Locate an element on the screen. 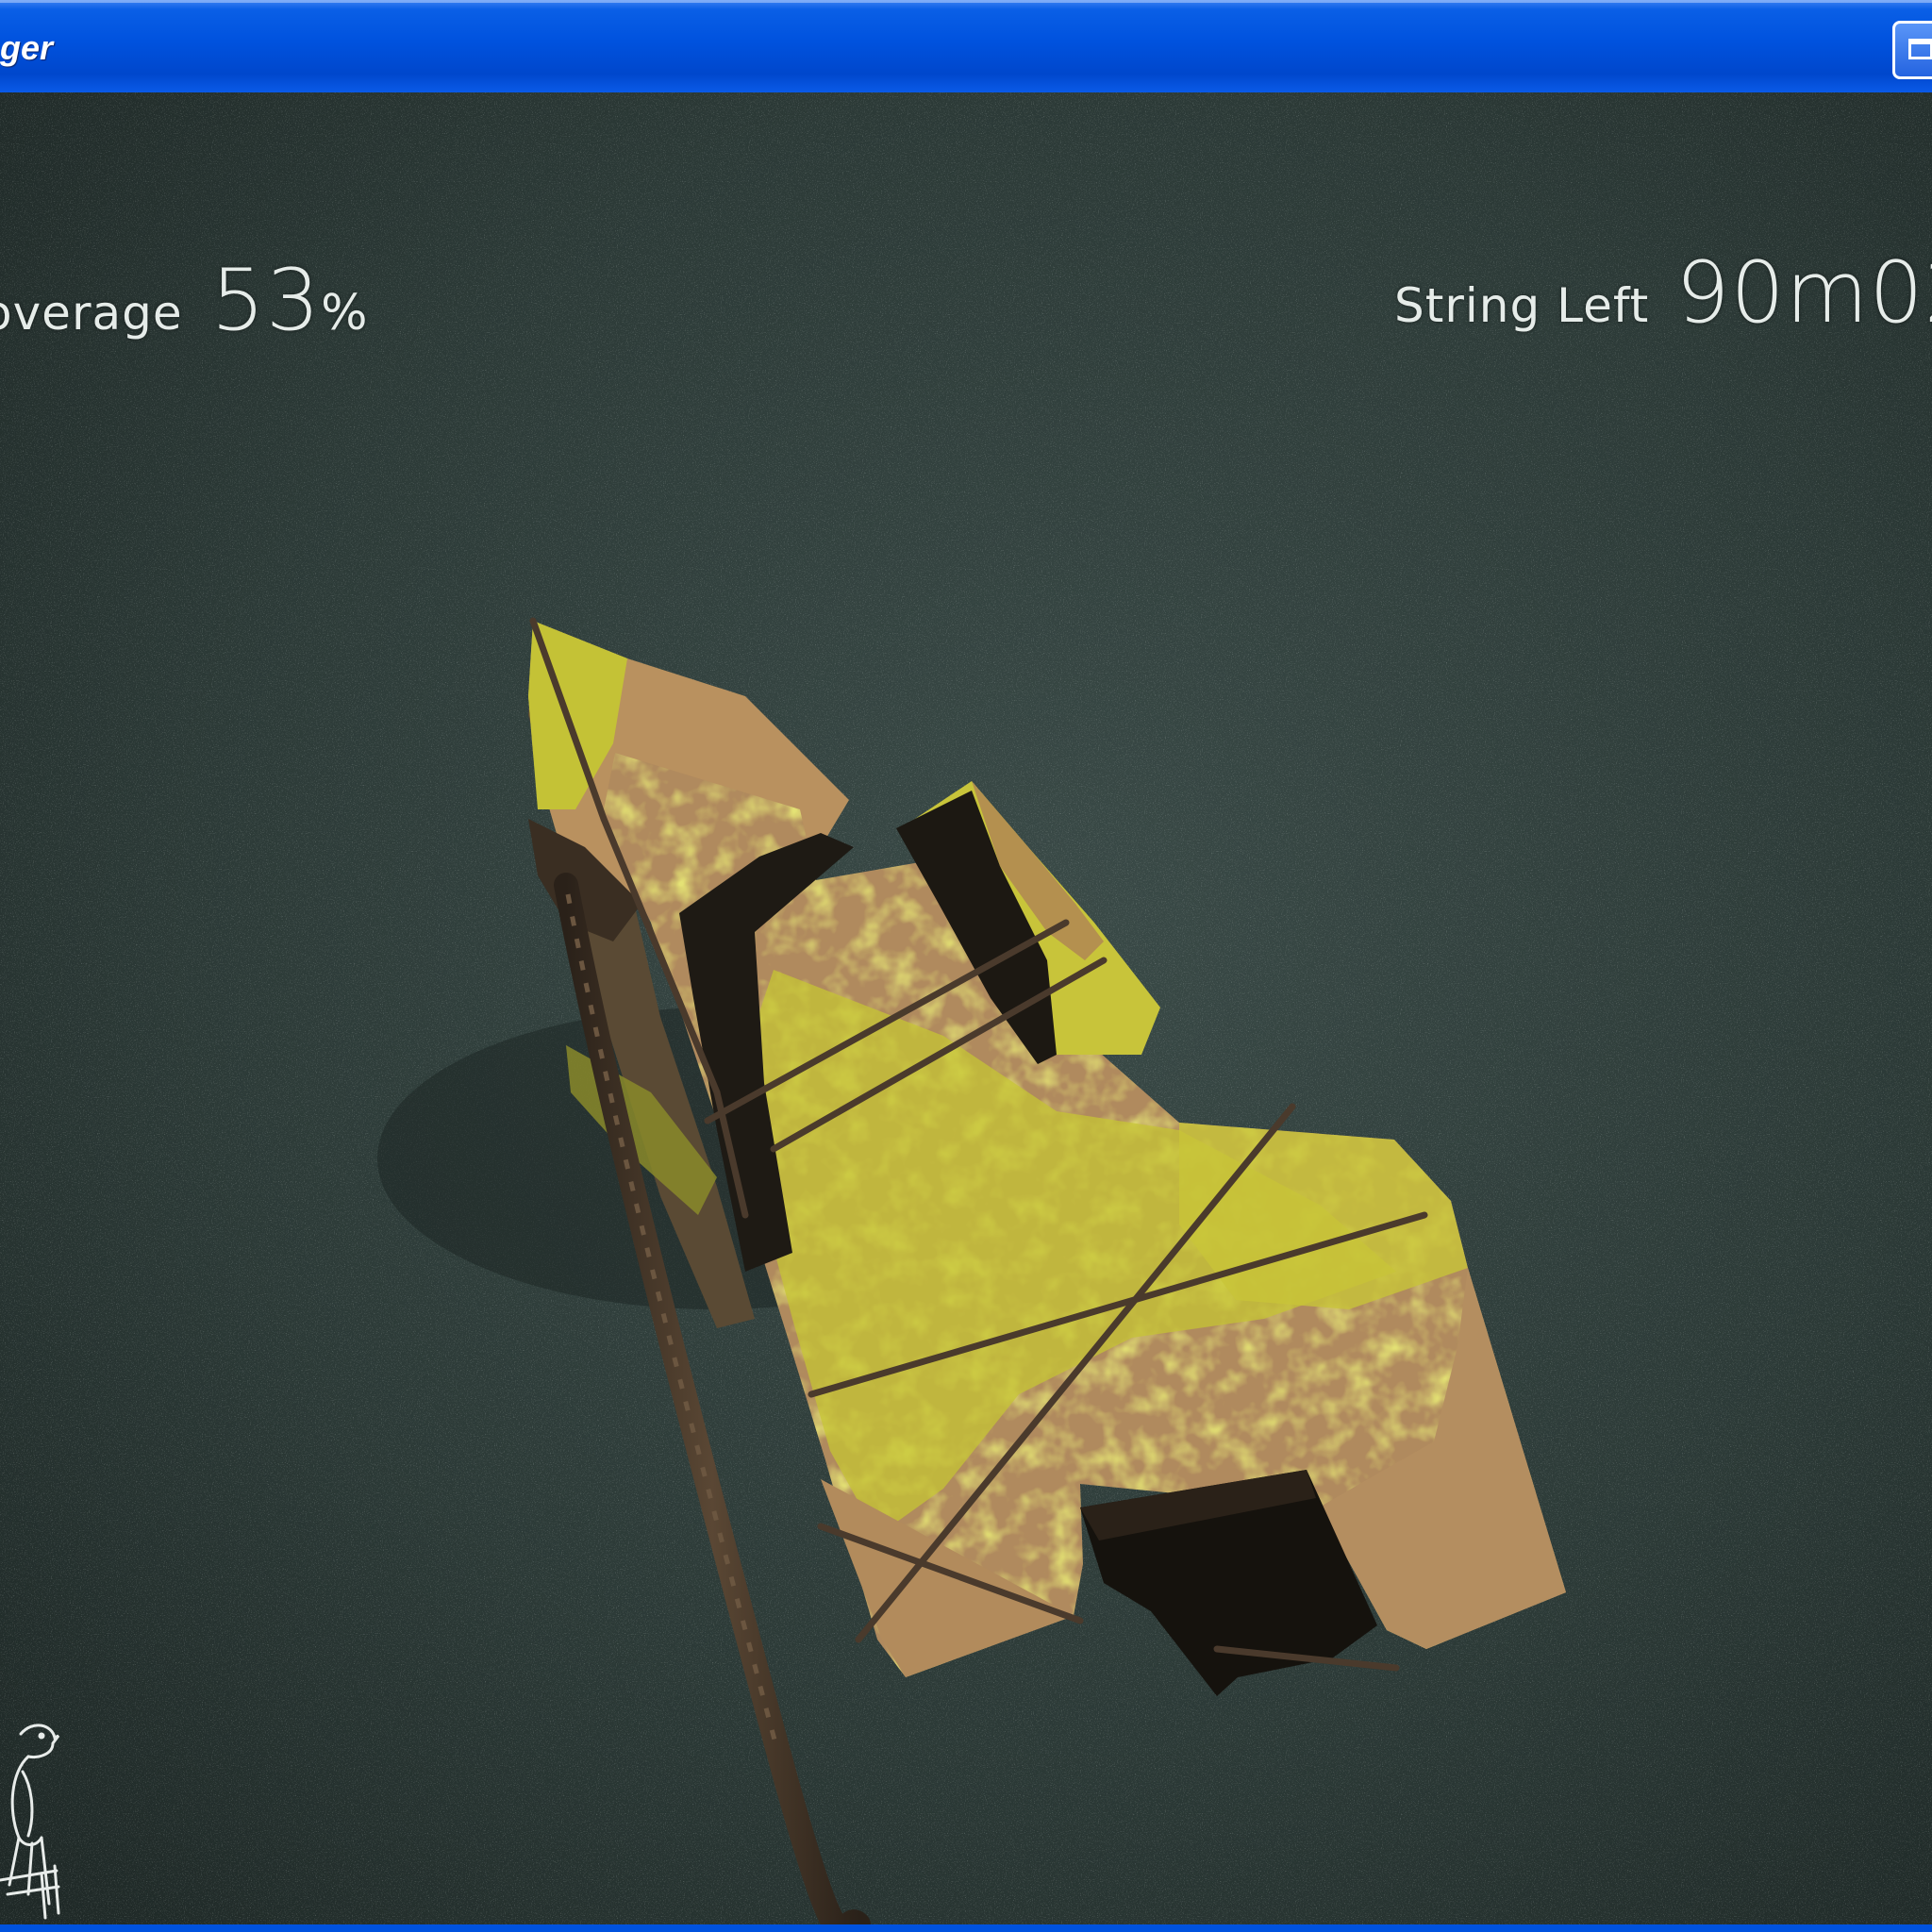  string-left-readout: String Left 90m02 is located at coordinates (1663, 293).